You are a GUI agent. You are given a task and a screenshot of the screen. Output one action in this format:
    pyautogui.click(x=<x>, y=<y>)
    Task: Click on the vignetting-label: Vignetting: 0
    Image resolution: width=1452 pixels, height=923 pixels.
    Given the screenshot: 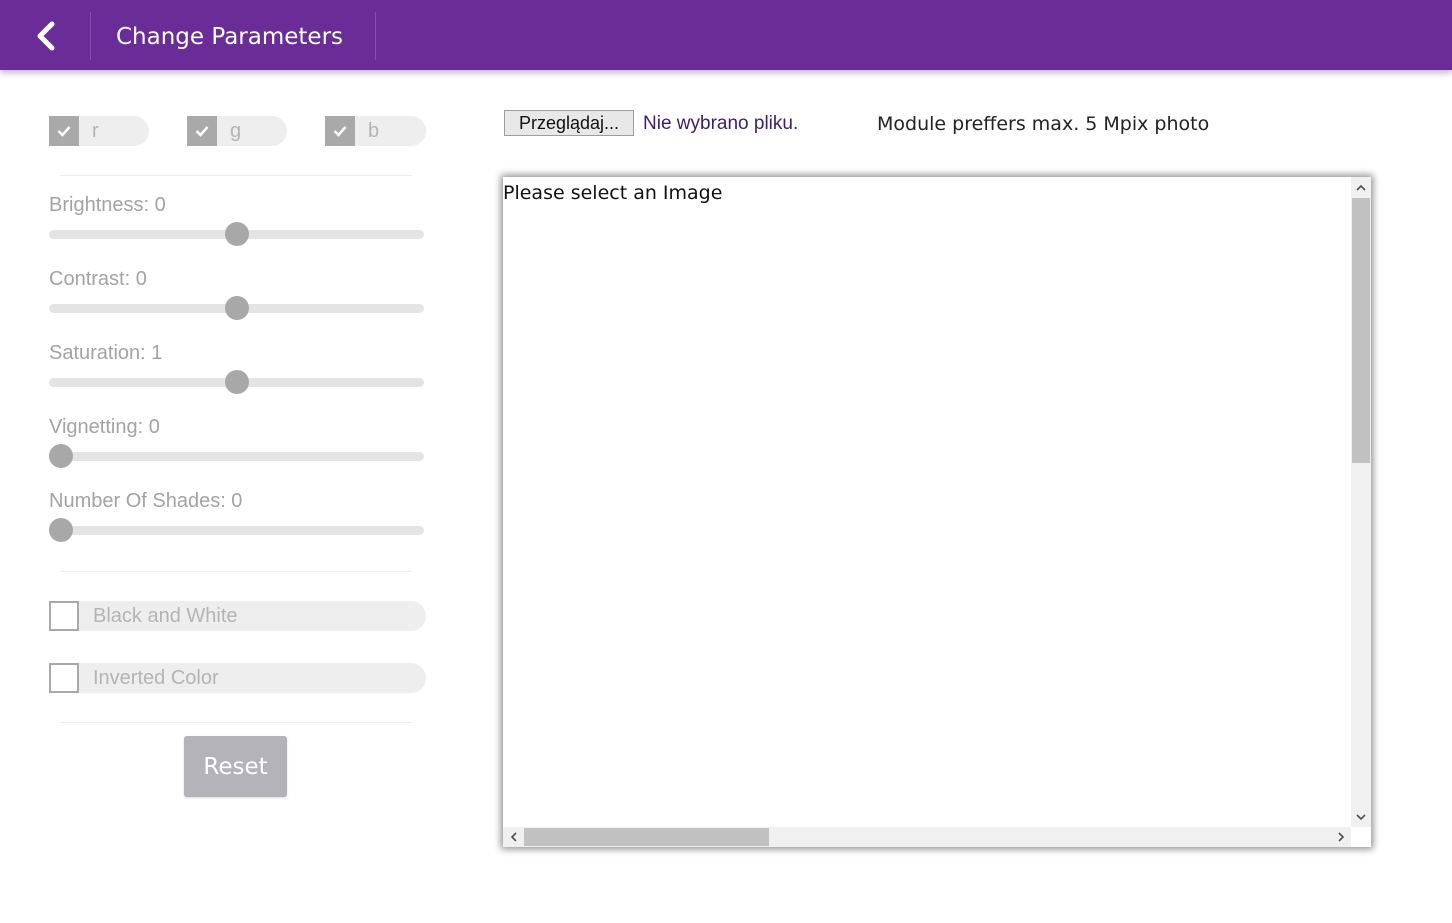 What is the action you would take?
    pyautogui.click(x=104, y=427)
    